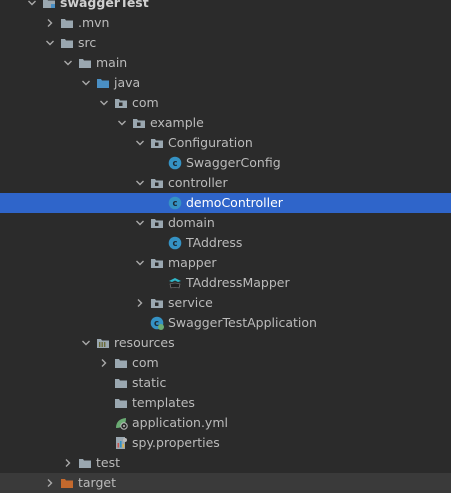 This screenshot has width=451, height=493. What do you see at coordinates (112, 62) in the screenshot?
I see `tree-item-label: main` at bounding box center [112, 62].